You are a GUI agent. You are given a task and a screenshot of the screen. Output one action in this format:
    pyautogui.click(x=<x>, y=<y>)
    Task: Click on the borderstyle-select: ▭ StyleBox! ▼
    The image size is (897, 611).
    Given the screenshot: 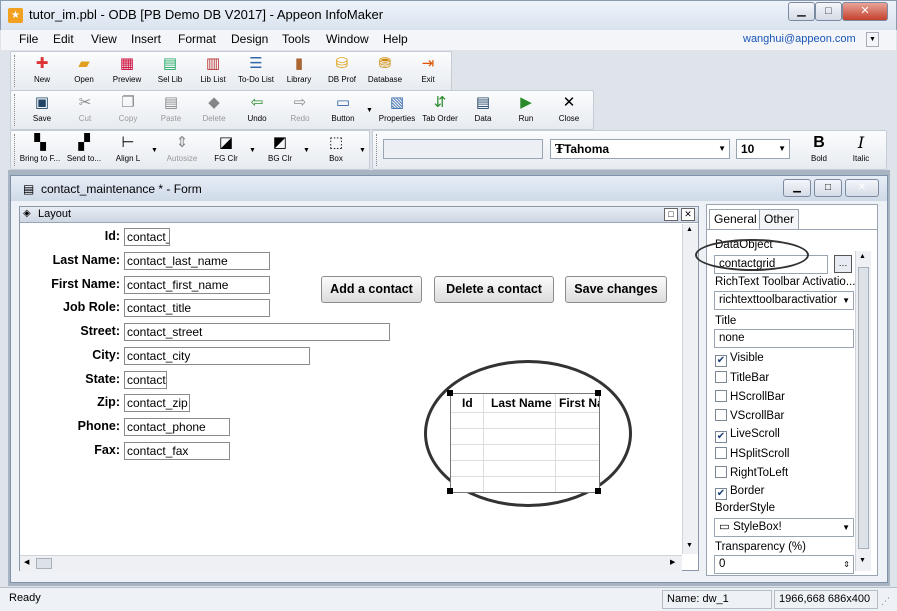 What is the action you would take?
    pyautogui.click(x=784, y=527)
    